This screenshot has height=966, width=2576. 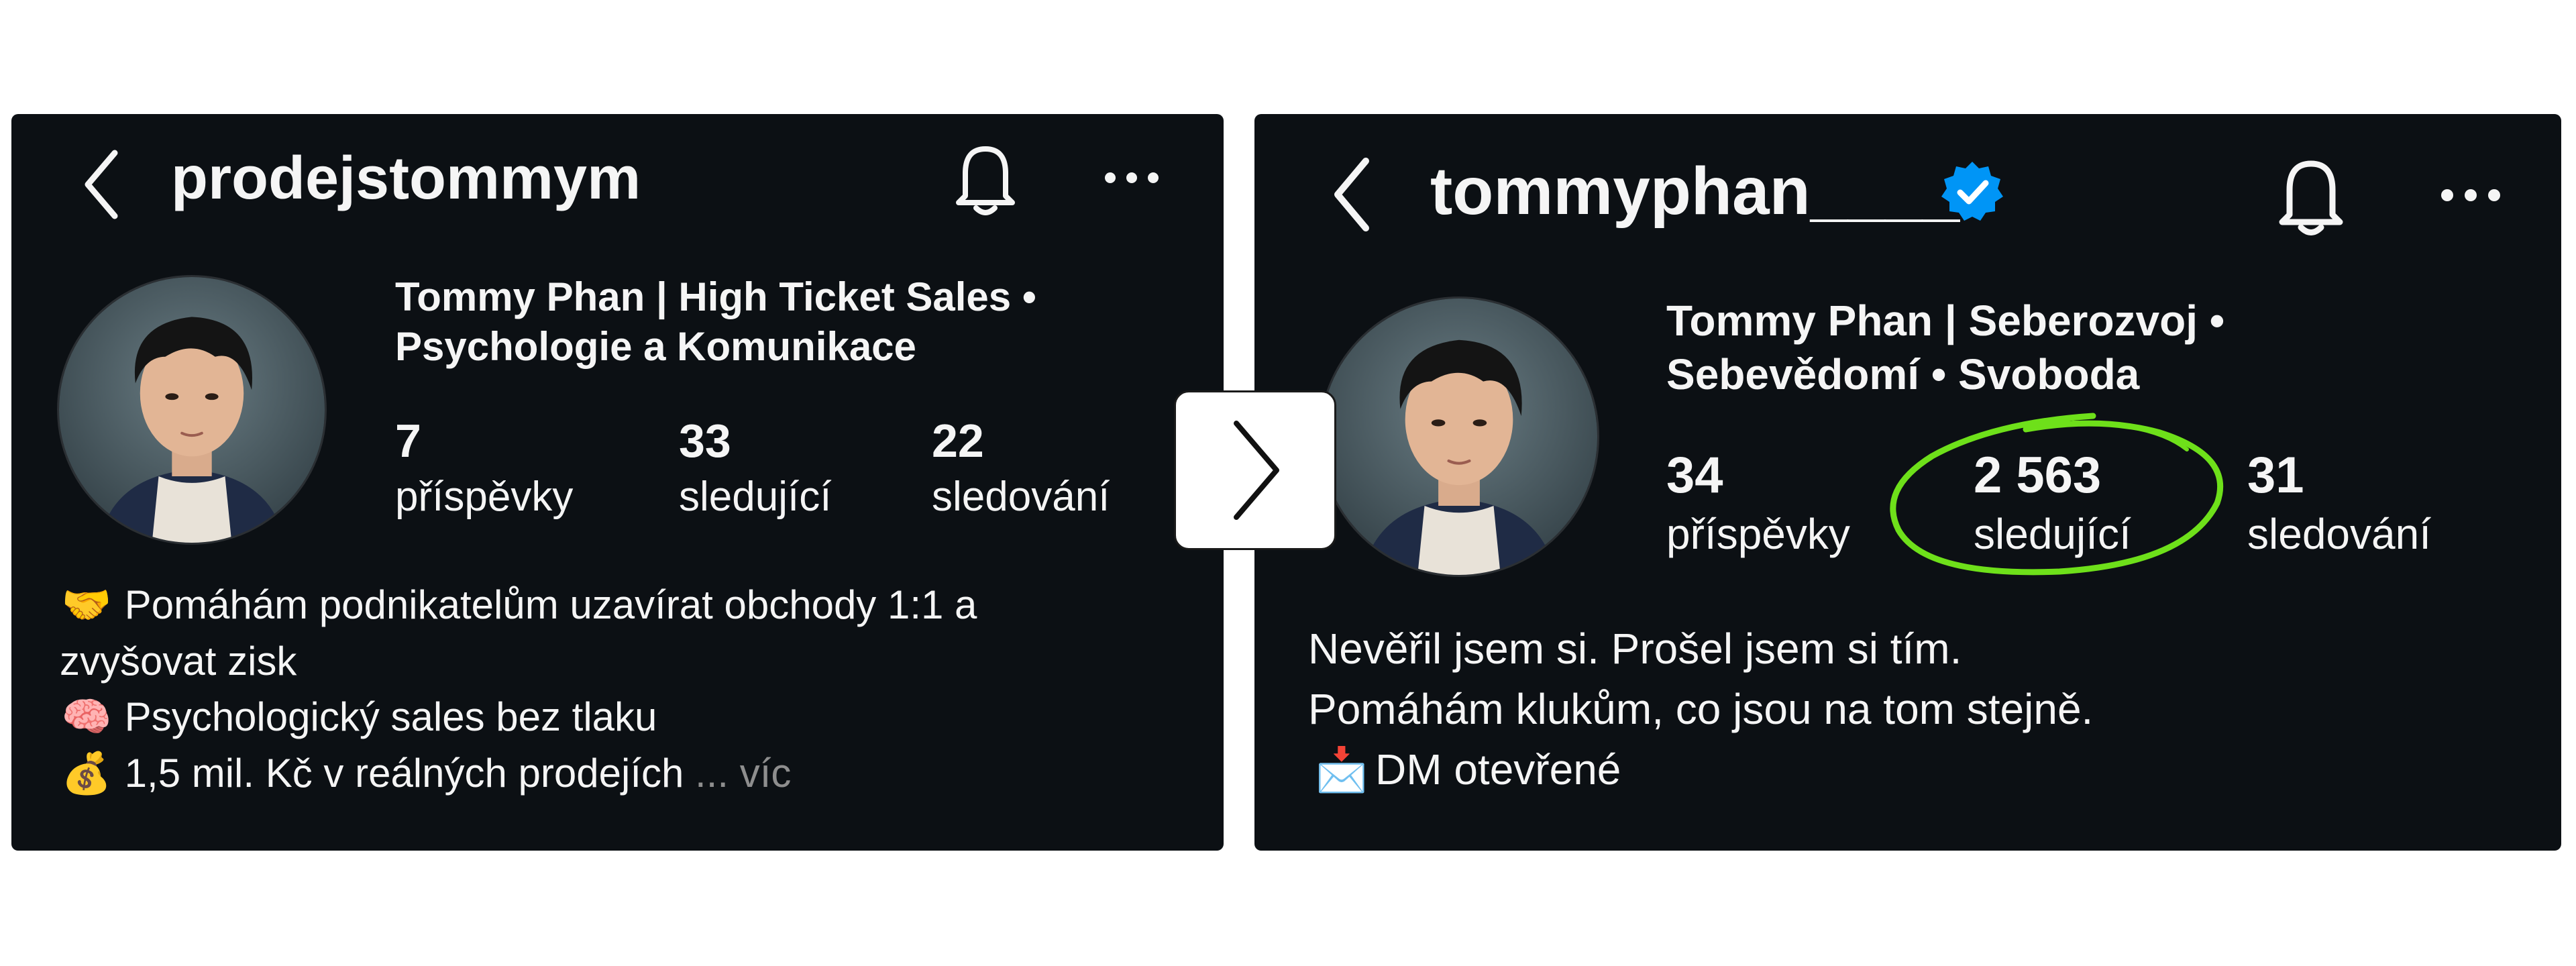 What do you see at coordinates (1758, 503) in the screenshot?
I see `stat-posts: 34 příspěvky` at bounding box center [1758, 503].